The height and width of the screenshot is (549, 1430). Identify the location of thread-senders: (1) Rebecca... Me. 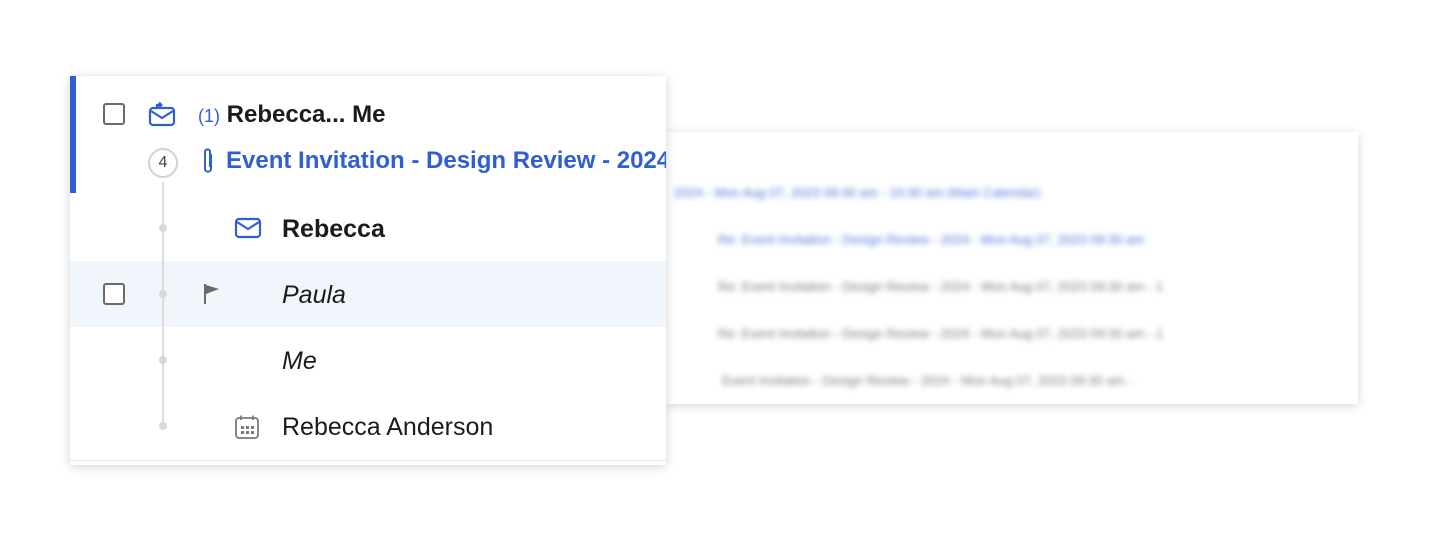
(291, 115).